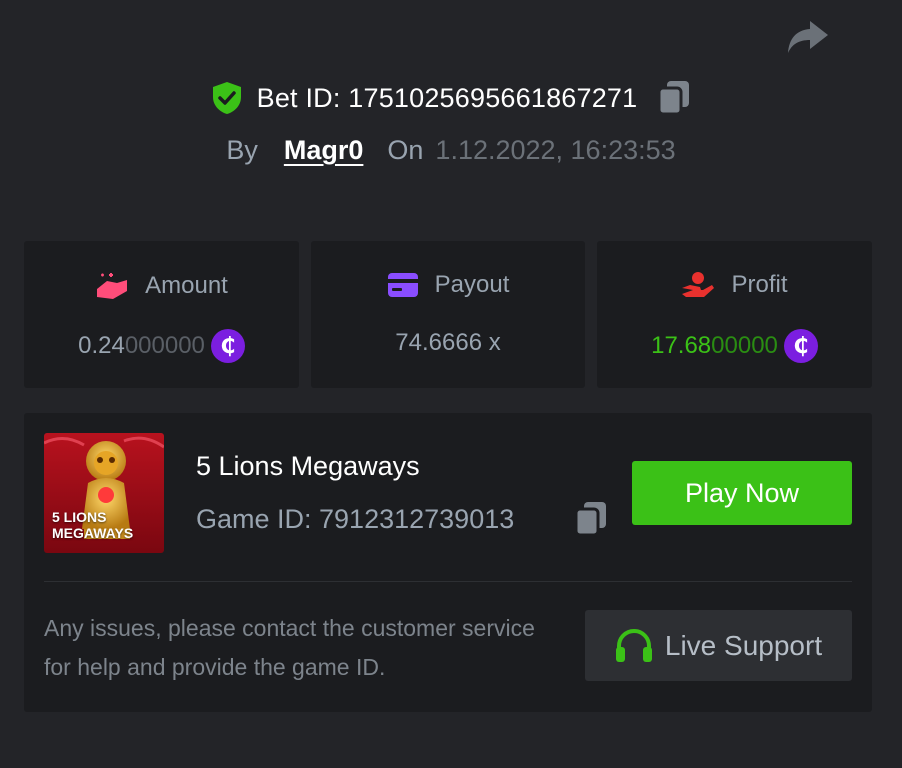 This screenshot has width=902, height=768. What do you see at coordinates (674, 98) in the screenshot?
I see `copy-bet-id-icon` at bounding box center [674, 98].